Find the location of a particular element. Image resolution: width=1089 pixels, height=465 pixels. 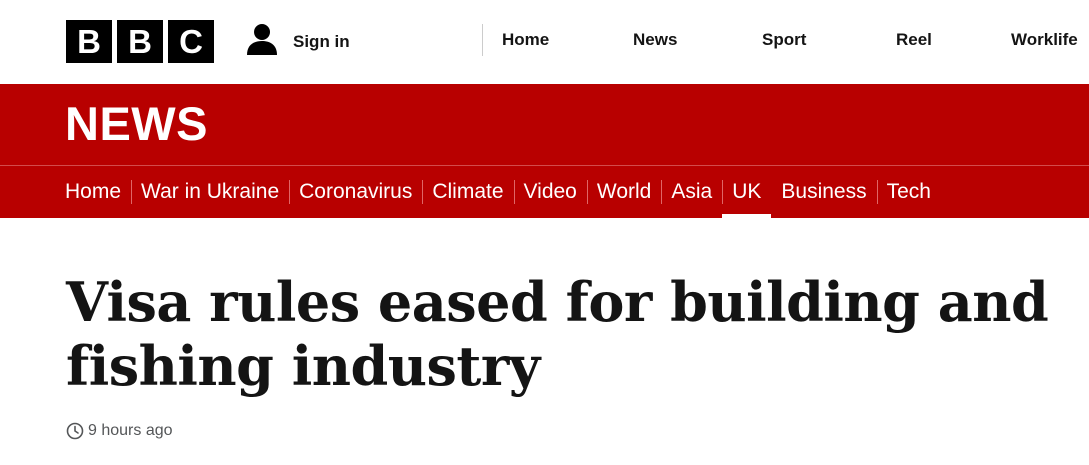

published-time: 9 hours ago is located at coordinates (130, 430).